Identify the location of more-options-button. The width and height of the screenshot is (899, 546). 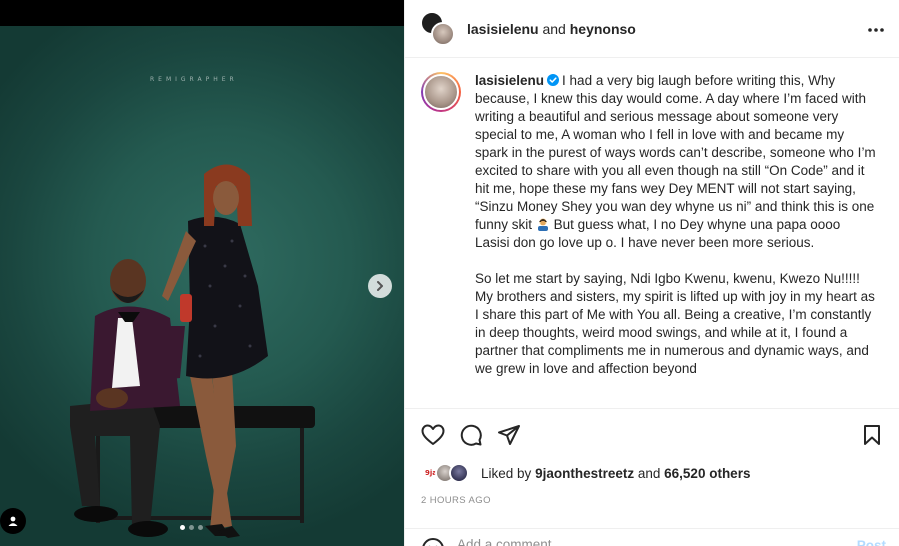
(876, 29).